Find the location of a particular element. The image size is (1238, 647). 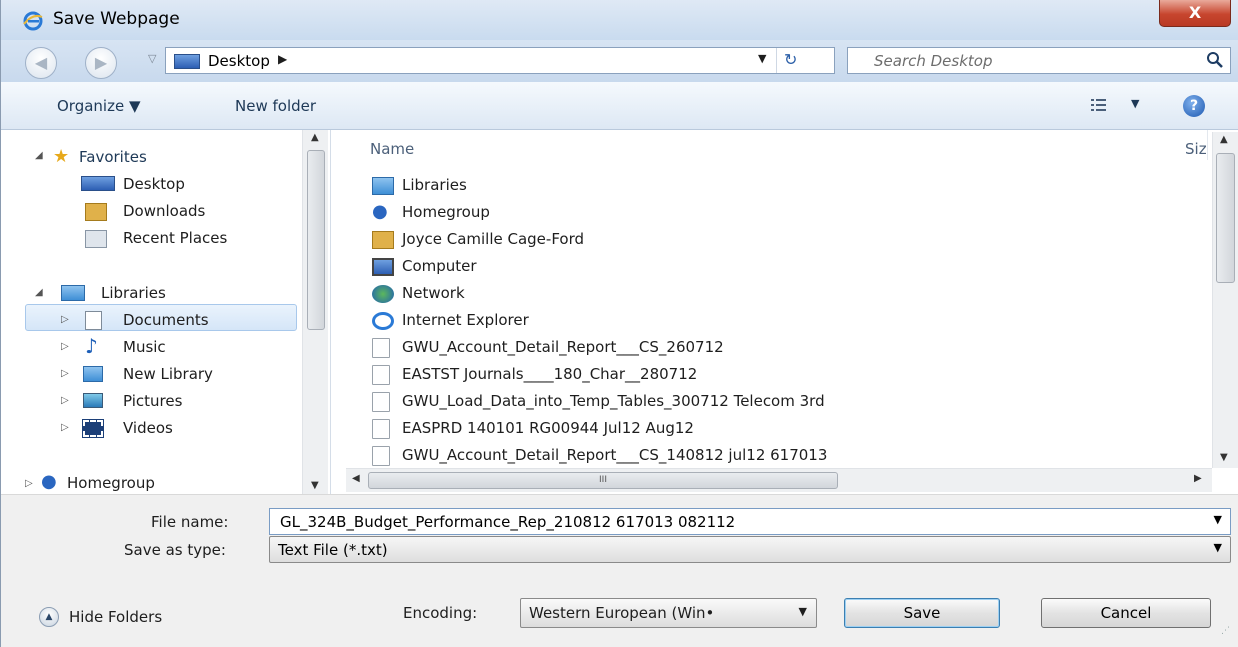

view-dropdown-icon: ▼ is located at coordinates (1135, 103).